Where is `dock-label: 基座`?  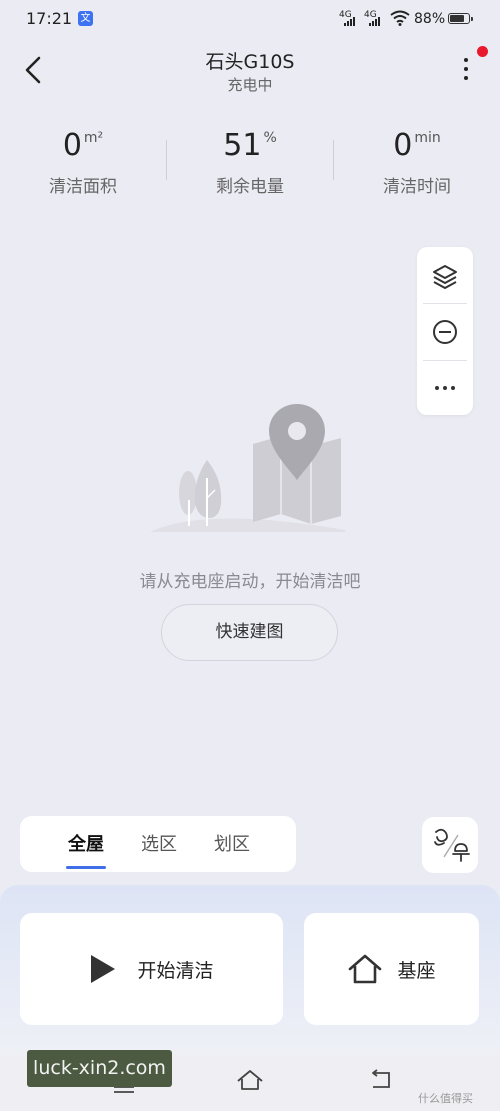
dock-label: 基座 is located at coordinates (416, 970).